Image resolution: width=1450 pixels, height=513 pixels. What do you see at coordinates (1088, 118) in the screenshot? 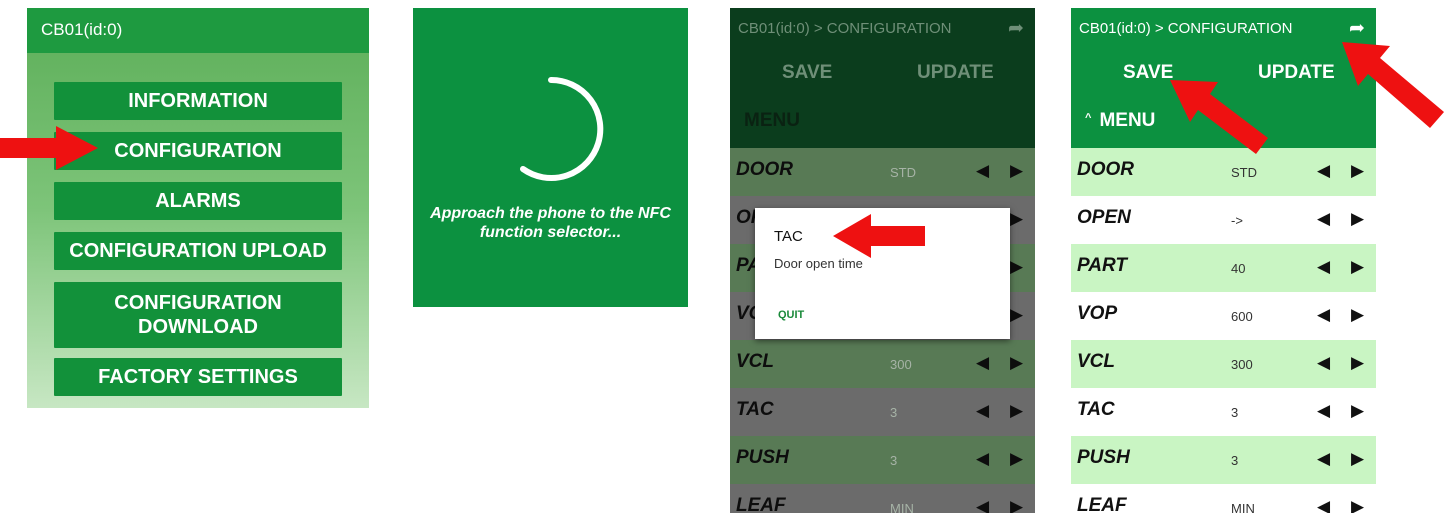
I see `chevron-up-icon: ^` at bounding box center [1088, 118].